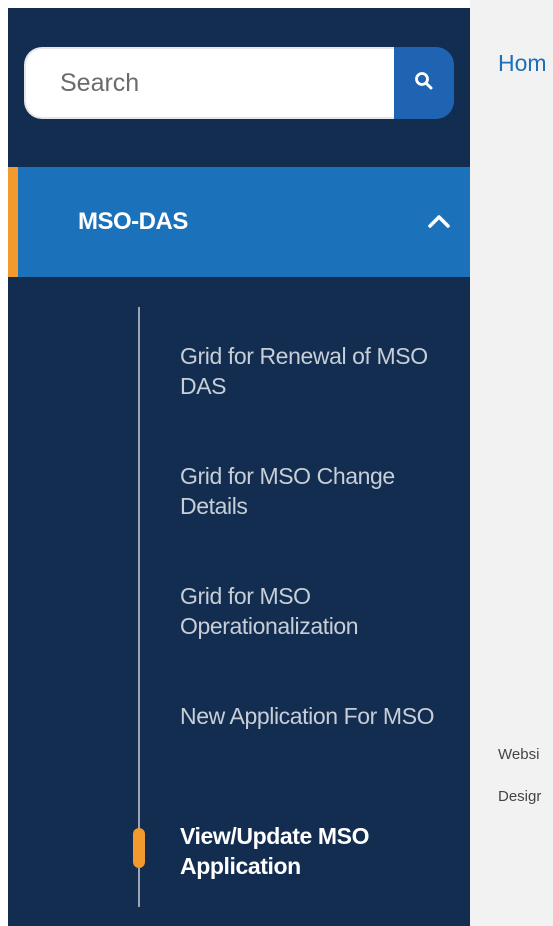 The image size is (553, 926). Describe the element at coordinates (520, 796) in the screenshot. I see `footer-design-text: Desigr` at that location.